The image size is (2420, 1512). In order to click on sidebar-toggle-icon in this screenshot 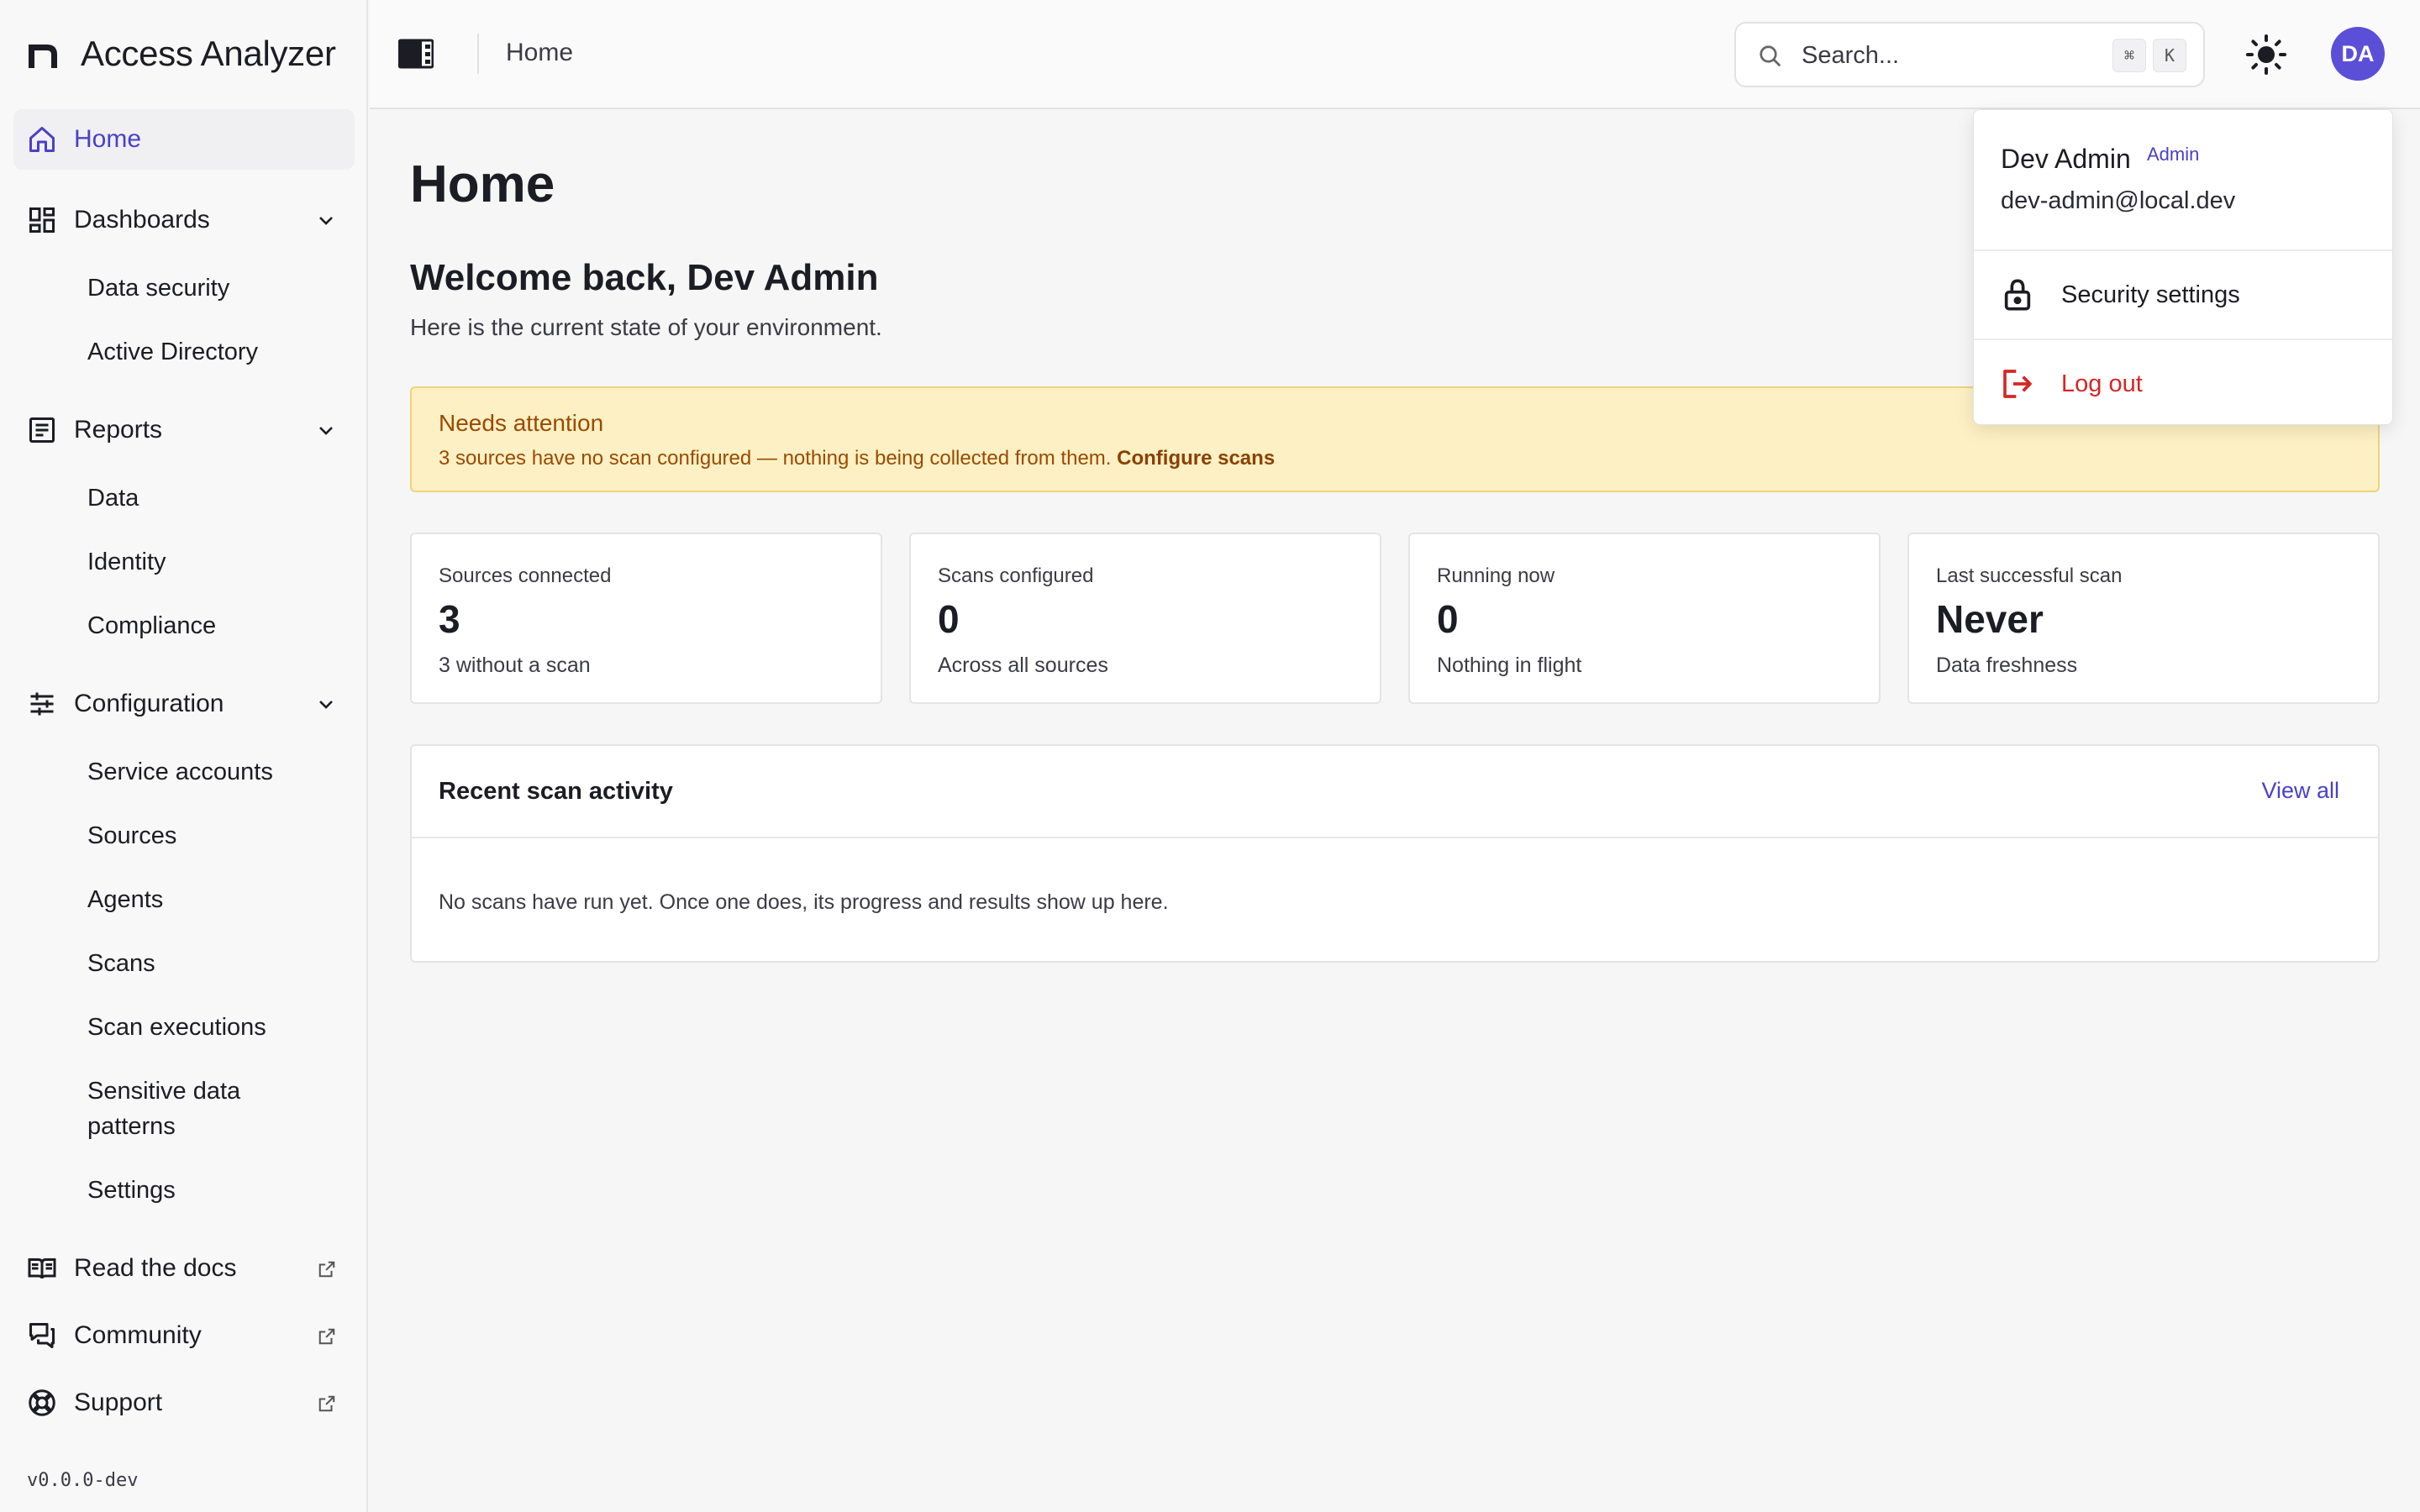, I will do `click(416, 54)`.